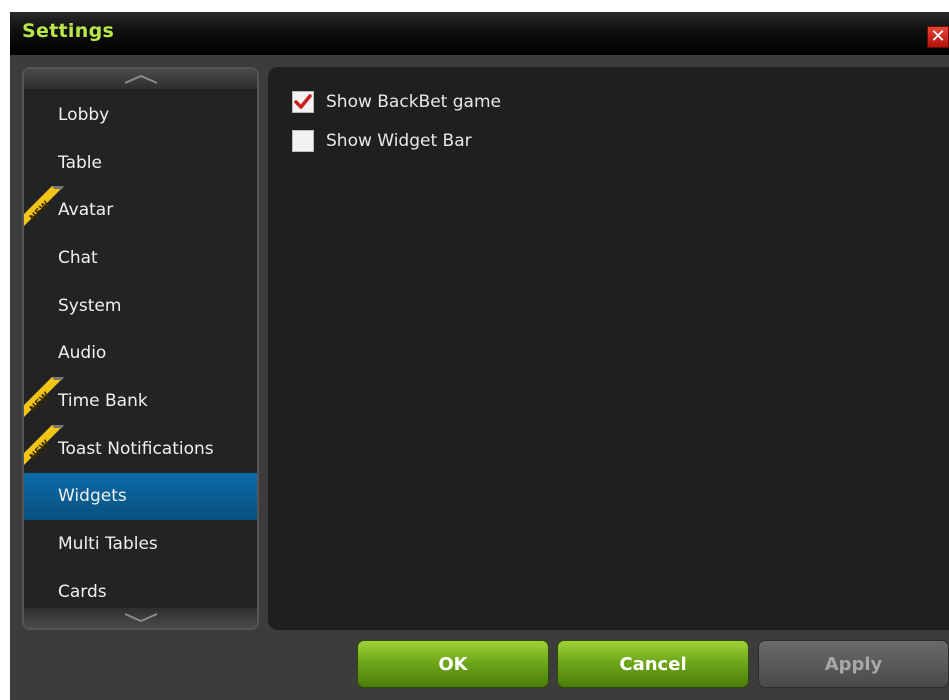 Image resolution: width=949 pixels, height=700 pixels. What do you see at coordinates (86, 210) in the screenshot?
I see `sidebar-item-label: Avatar` at bounding box center [86, 210].